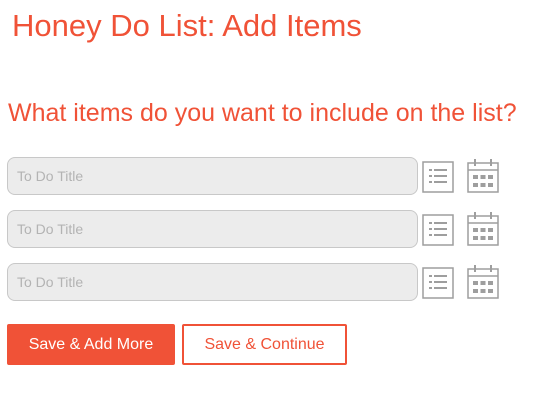 This screenshot has height=413, width=542. Describe the element at coordinates (187, 25) in the screenshot. I see `page-title: Honey Do List: Add Items` at that location.